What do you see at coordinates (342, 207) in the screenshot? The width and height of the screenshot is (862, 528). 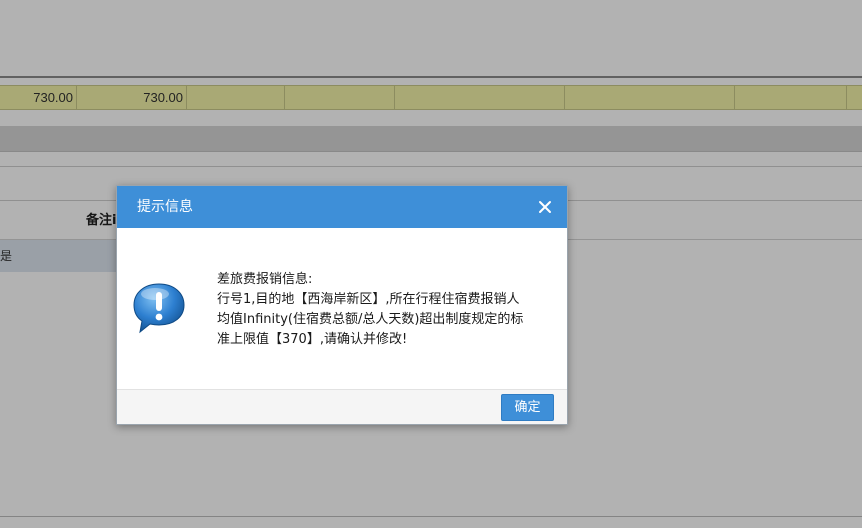 I see `dialog-header: 提示信息` at bounding box center [342, 207].